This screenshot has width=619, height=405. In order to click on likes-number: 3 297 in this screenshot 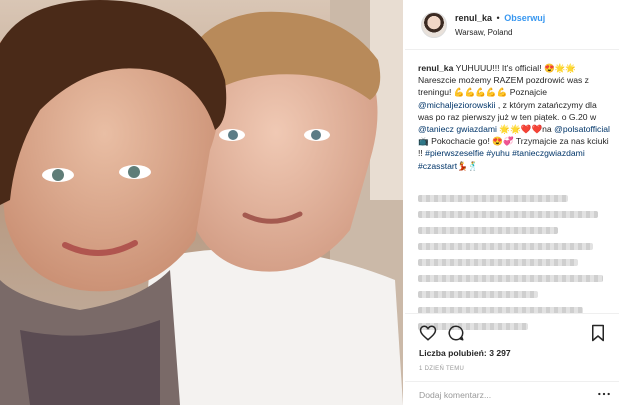, I will do `click(500, 353)`.